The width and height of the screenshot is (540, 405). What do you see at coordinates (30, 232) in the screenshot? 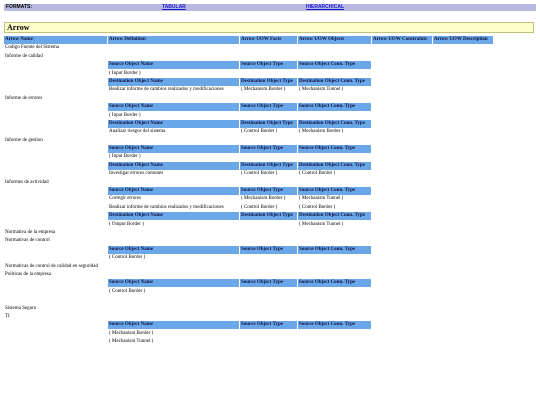
I see `arrow-name: Normativa de la empresa` at bounding box center [30, 232].